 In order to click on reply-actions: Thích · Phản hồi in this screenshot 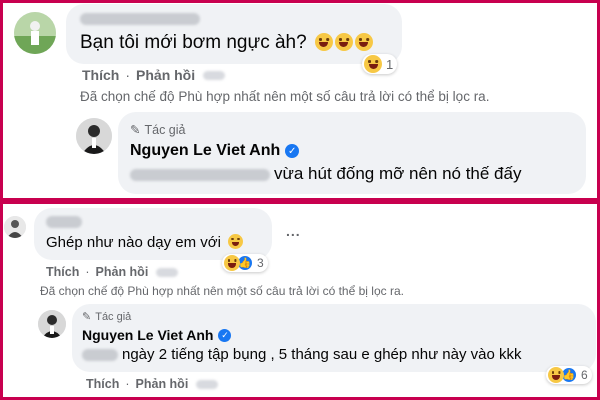, I will do `click(152, 384)`.